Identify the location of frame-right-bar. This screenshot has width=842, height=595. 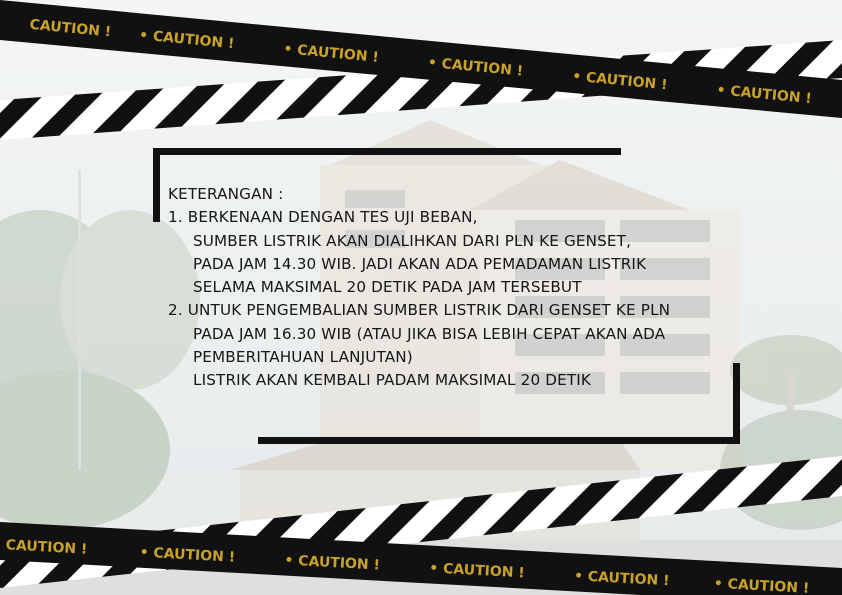
(736, 403).